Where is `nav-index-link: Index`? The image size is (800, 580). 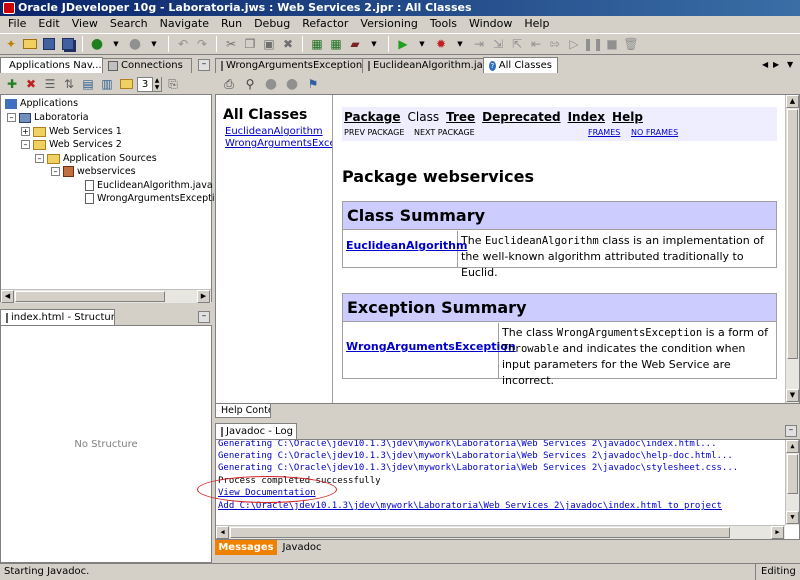 nav-index-link: Index is located at coordinates (586, 117).